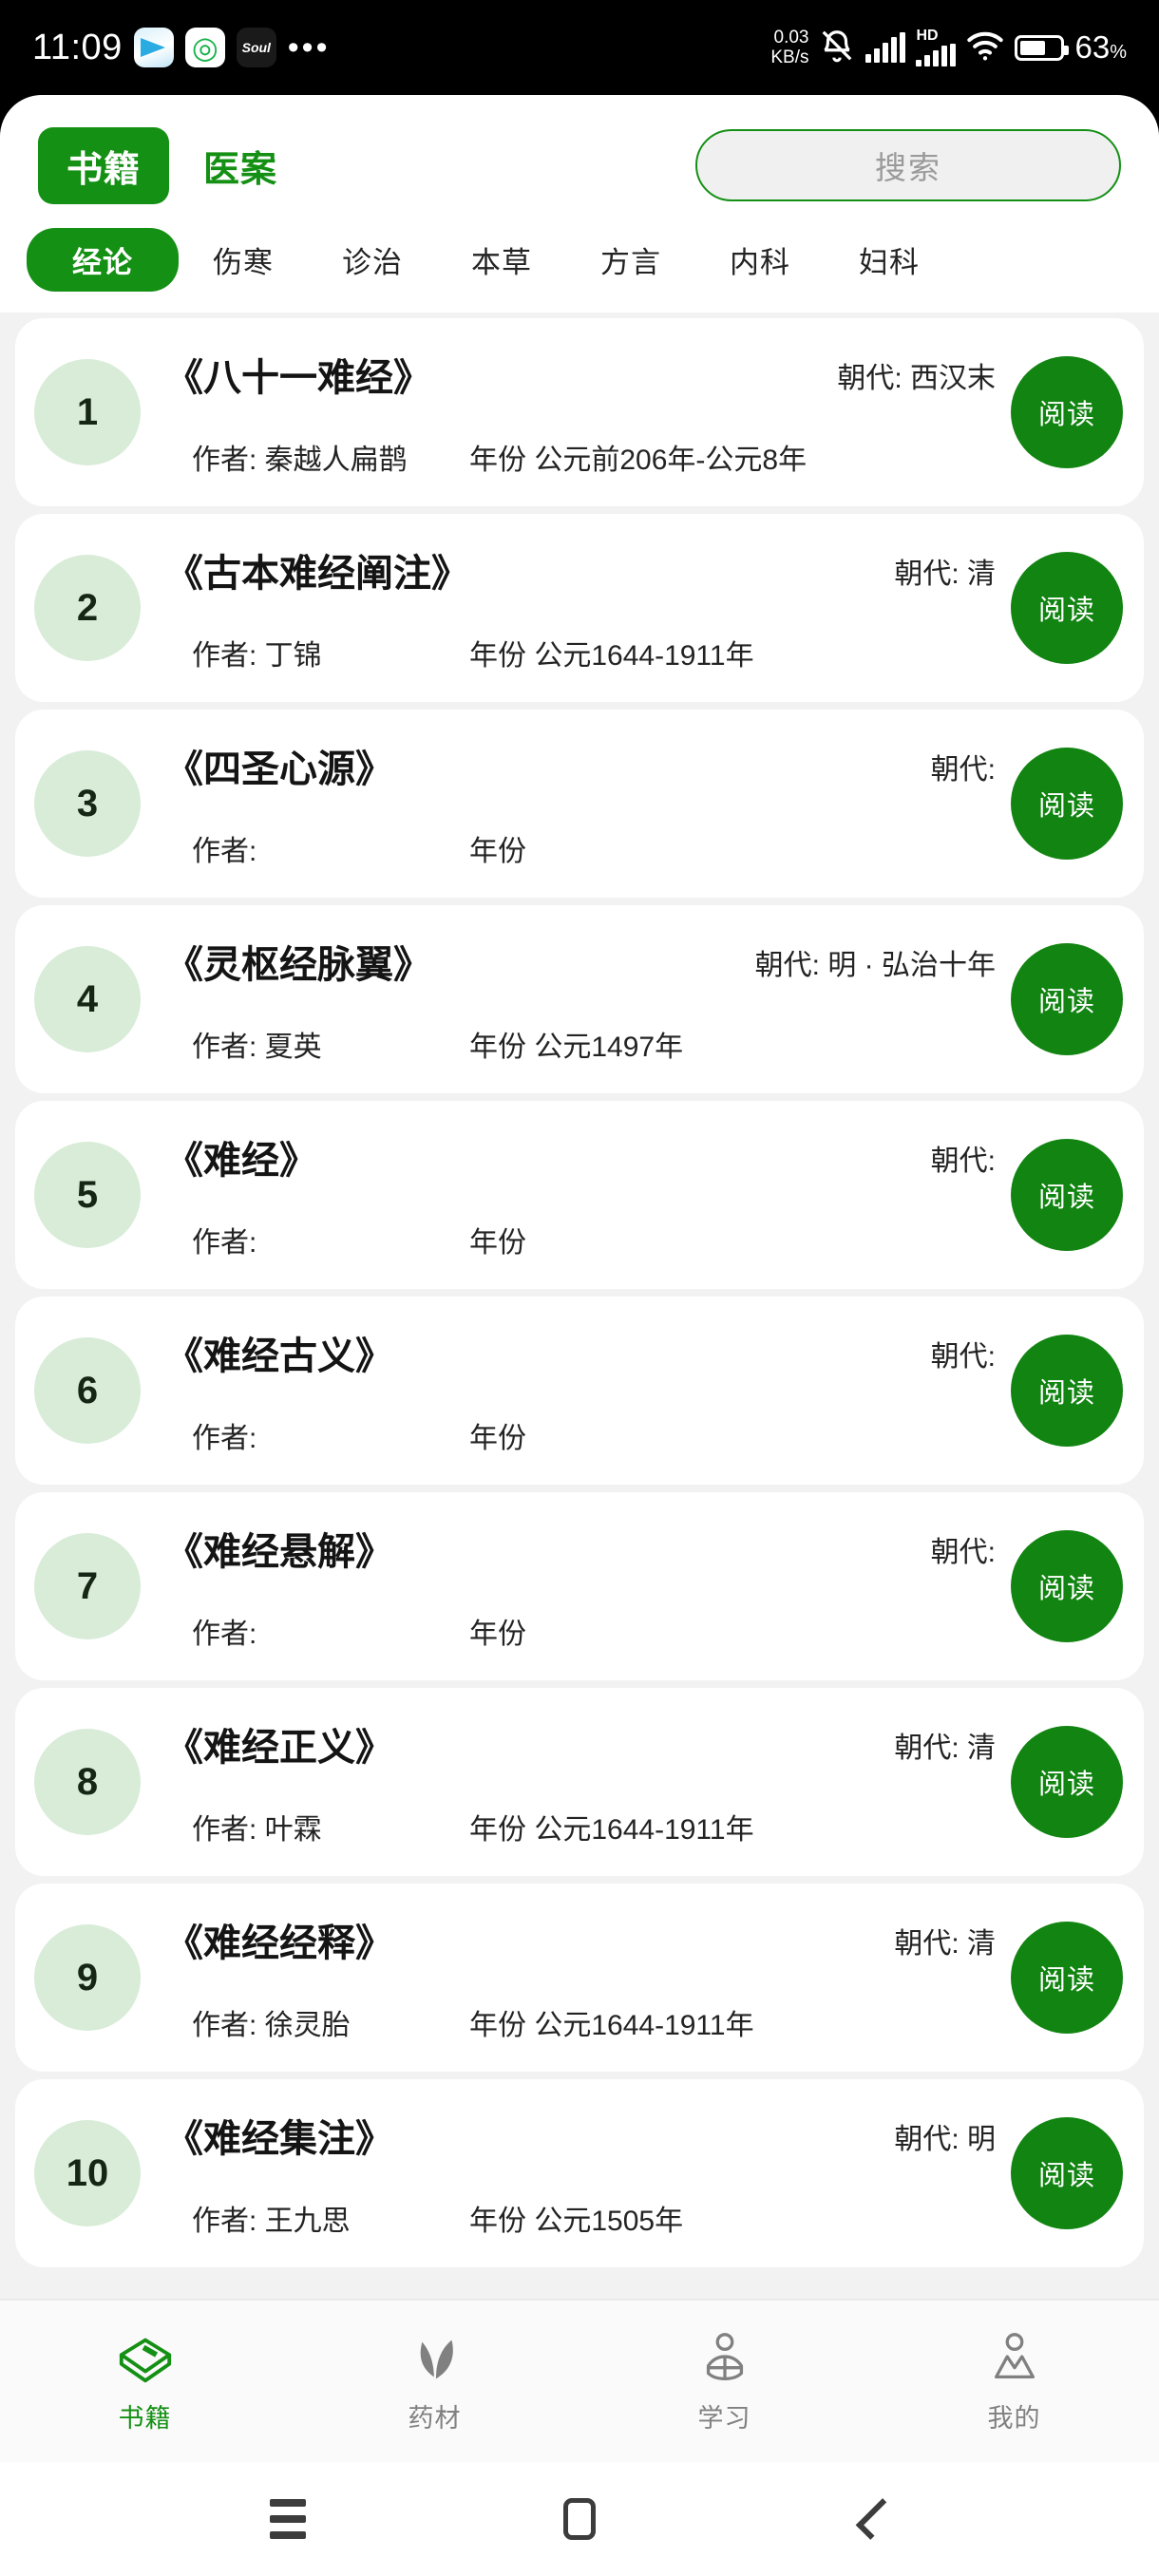  What do you see at coordinates (1014, 2358) in the screenshot?
I see `person-icon` at bounding box center [1014, 2358].